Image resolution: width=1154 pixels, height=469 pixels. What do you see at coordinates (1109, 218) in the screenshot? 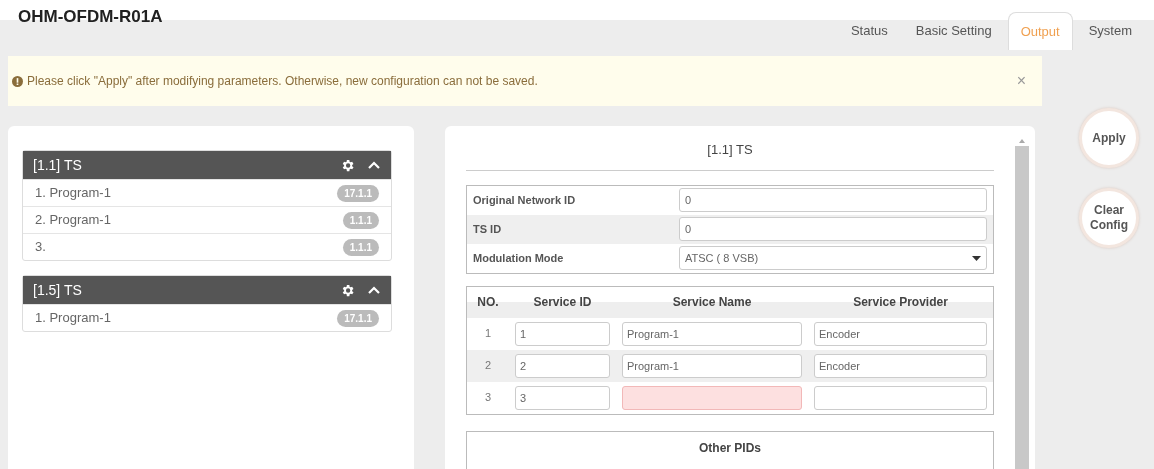
I see `action-button: Clear Config` at bounding box center [1109, 218].